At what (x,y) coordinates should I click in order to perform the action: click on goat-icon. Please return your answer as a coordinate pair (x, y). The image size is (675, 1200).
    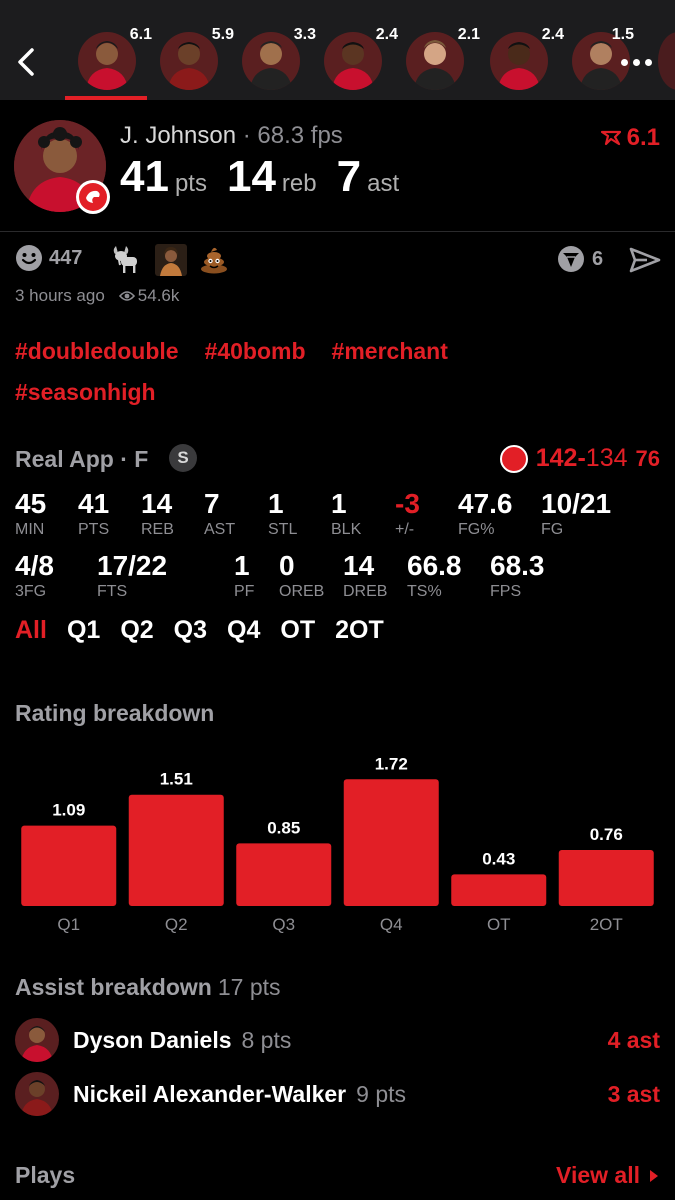
    Looking at the image, I should click on (125, 259).